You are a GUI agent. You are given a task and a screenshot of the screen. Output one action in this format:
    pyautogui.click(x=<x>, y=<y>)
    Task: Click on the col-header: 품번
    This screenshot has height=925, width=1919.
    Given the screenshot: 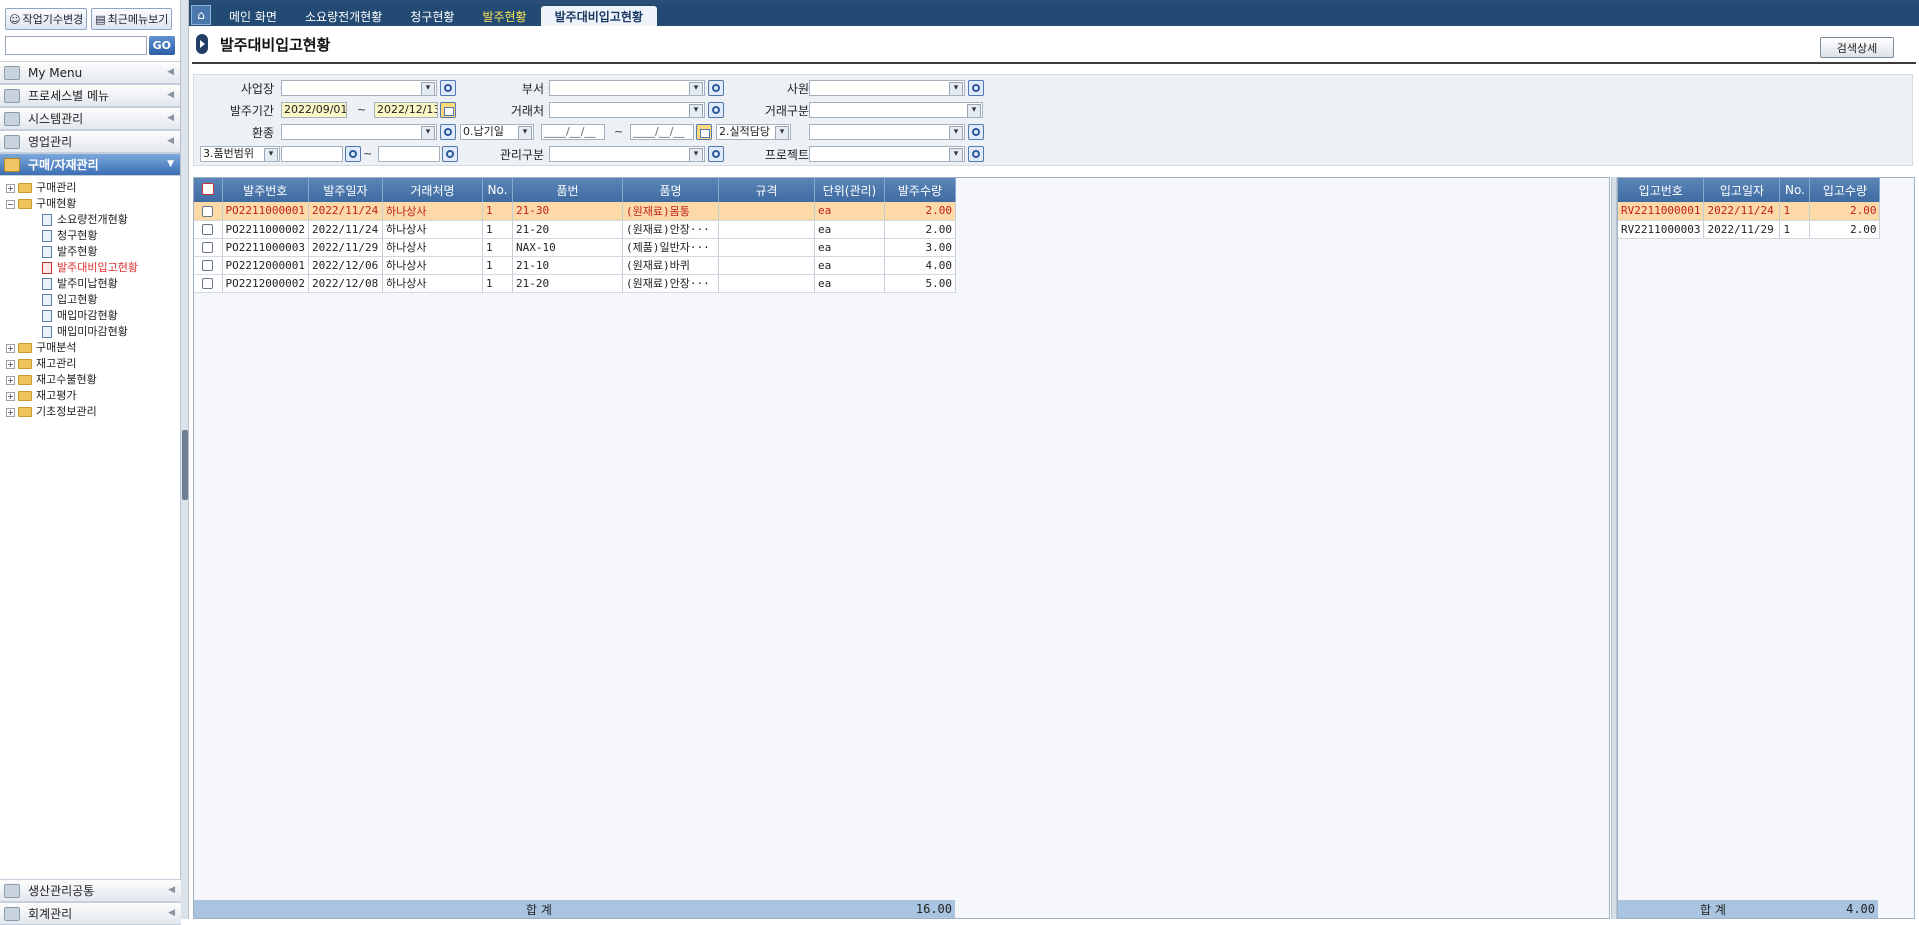 What is the action you would take?
    pyautogui.click(x=567, y=190)
    